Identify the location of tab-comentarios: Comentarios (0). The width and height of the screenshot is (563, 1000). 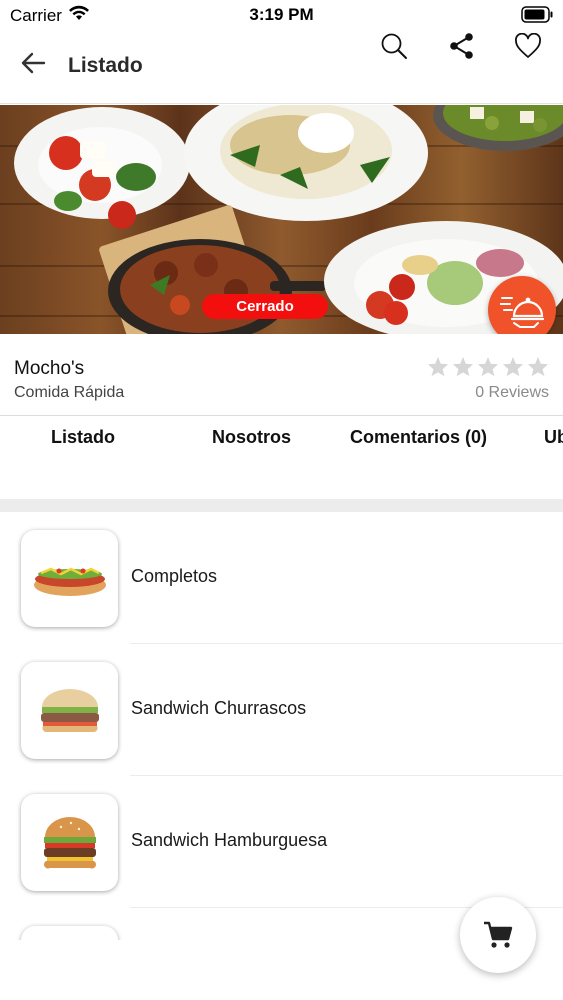
(418, 437).